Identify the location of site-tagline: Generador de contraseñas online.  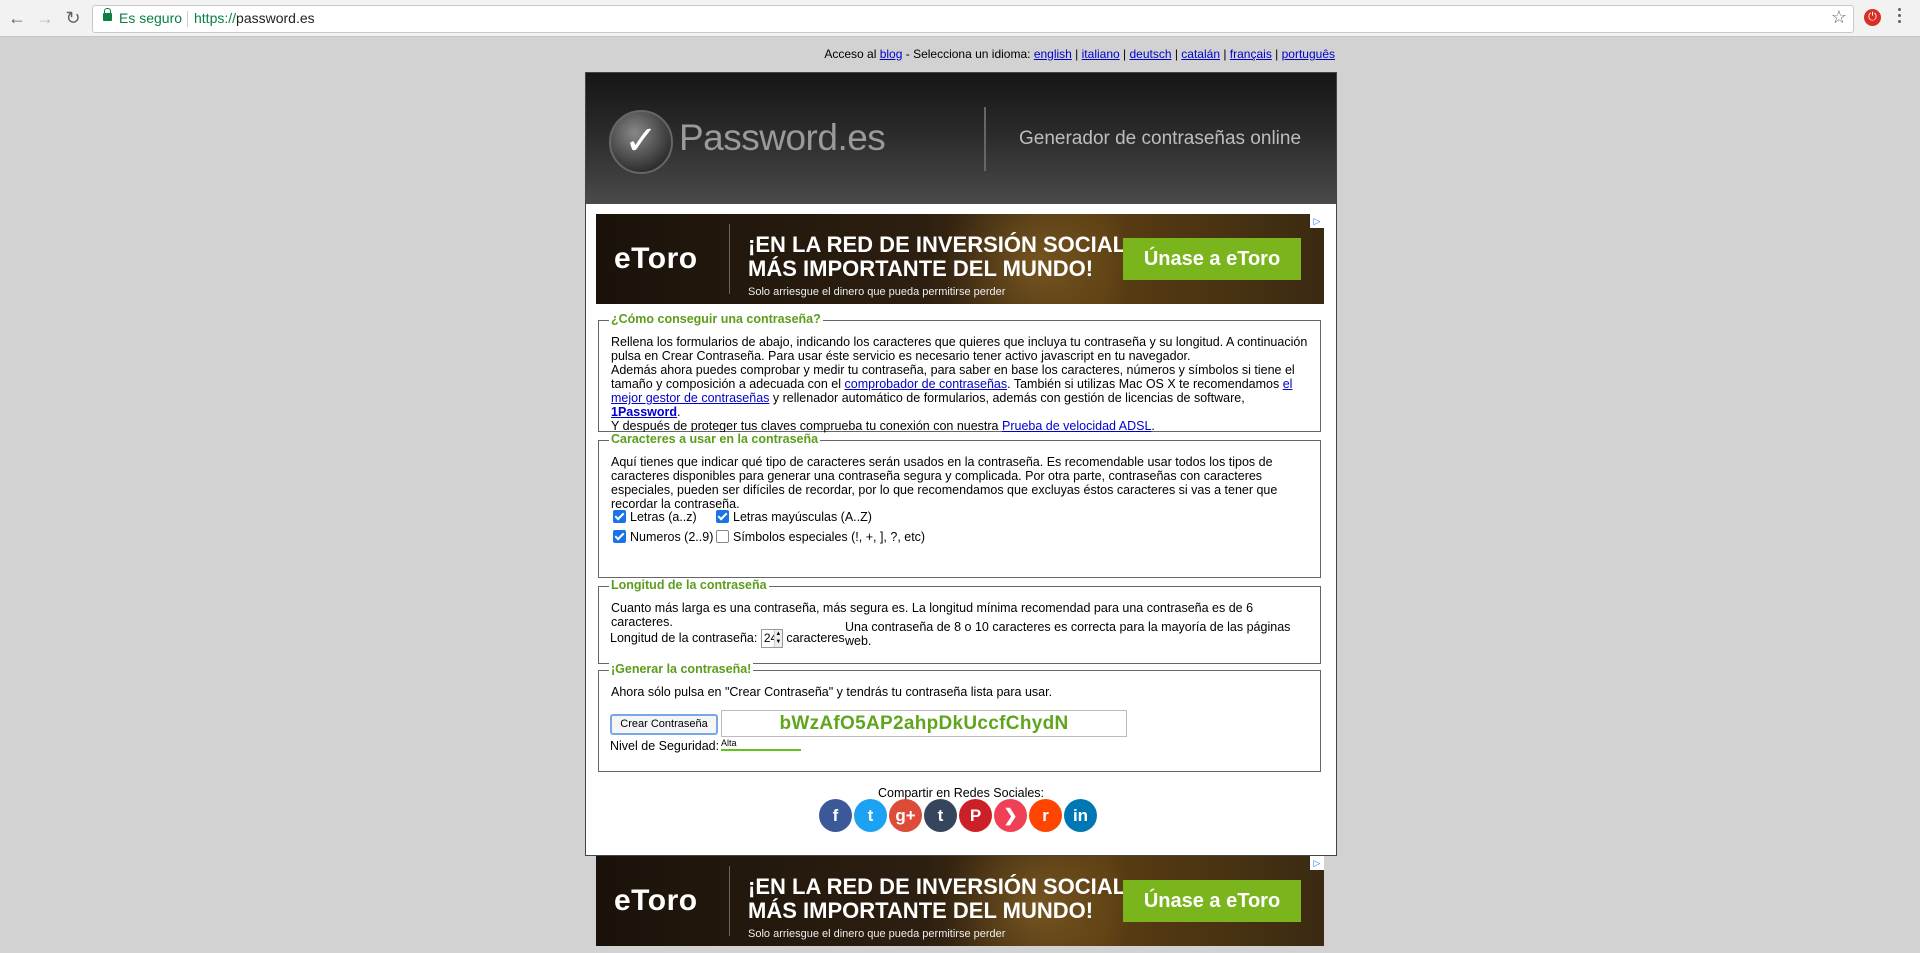
(1160, 138).